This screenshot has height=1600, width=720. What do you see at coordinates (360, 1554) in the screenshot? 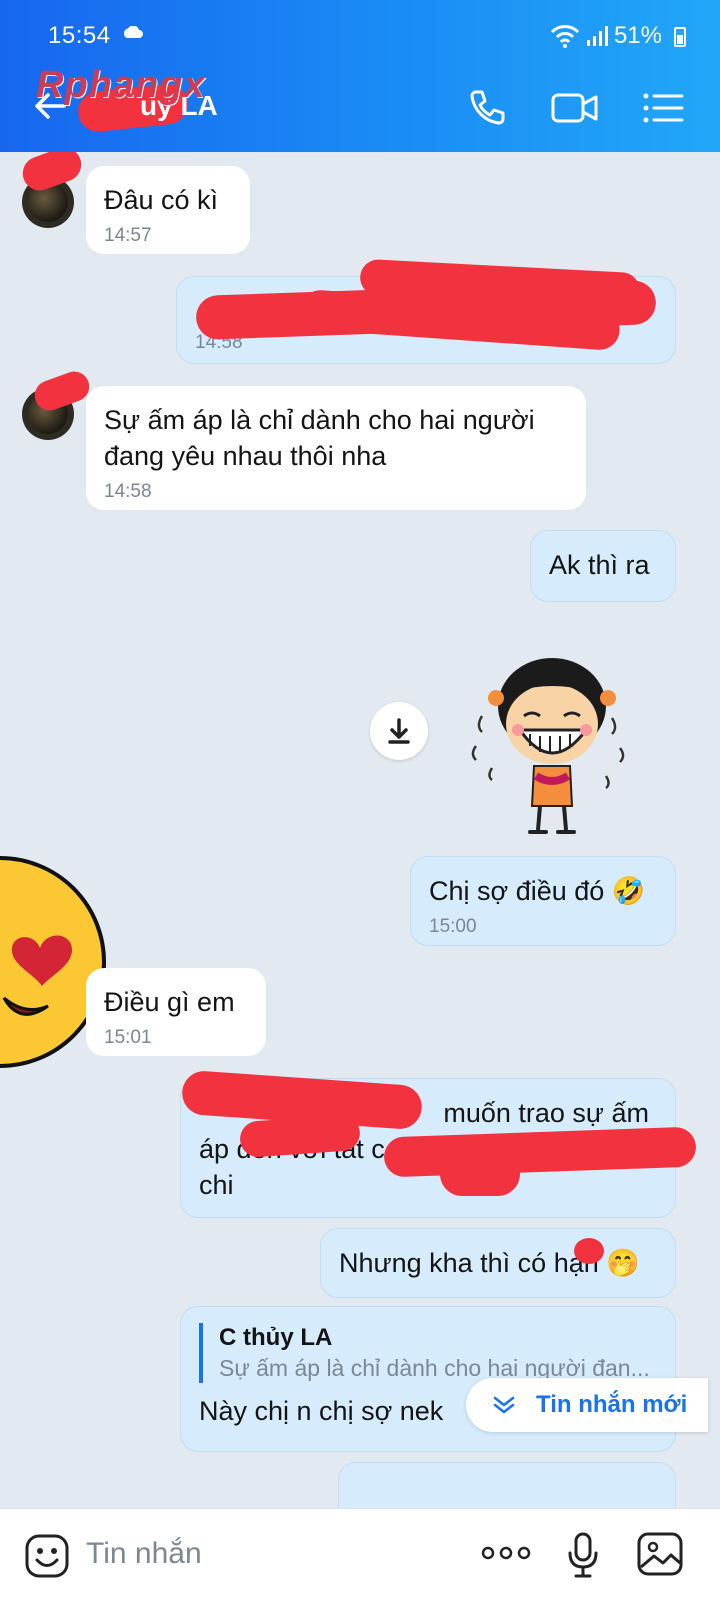
I see `message-input-bar: Tin nhắn` at bounding box center [360, 1554].